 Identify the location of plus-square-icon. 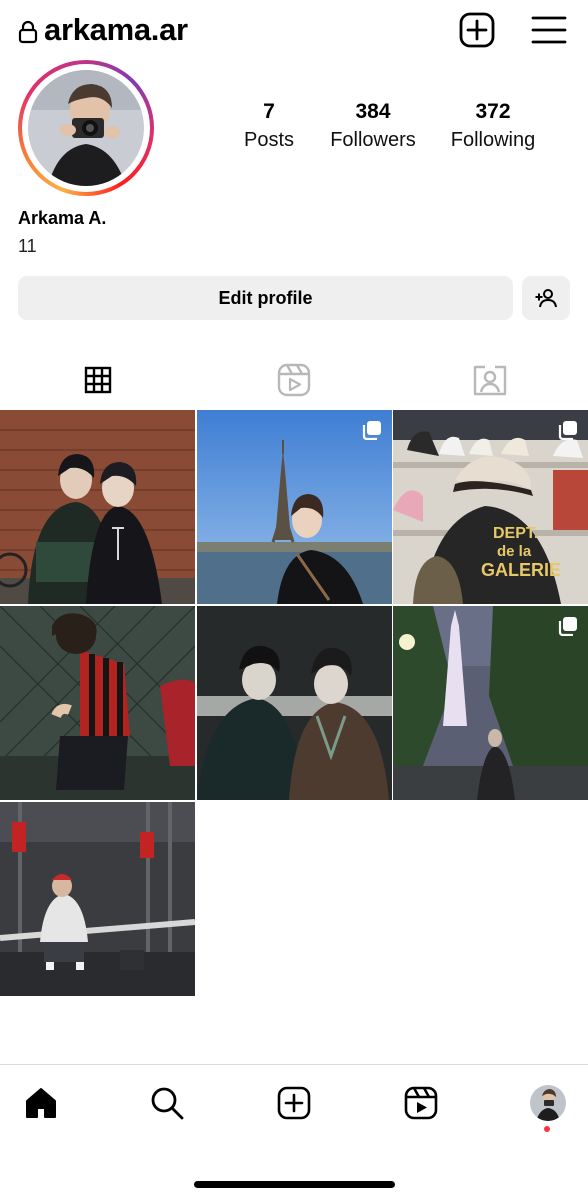
(477, 30).